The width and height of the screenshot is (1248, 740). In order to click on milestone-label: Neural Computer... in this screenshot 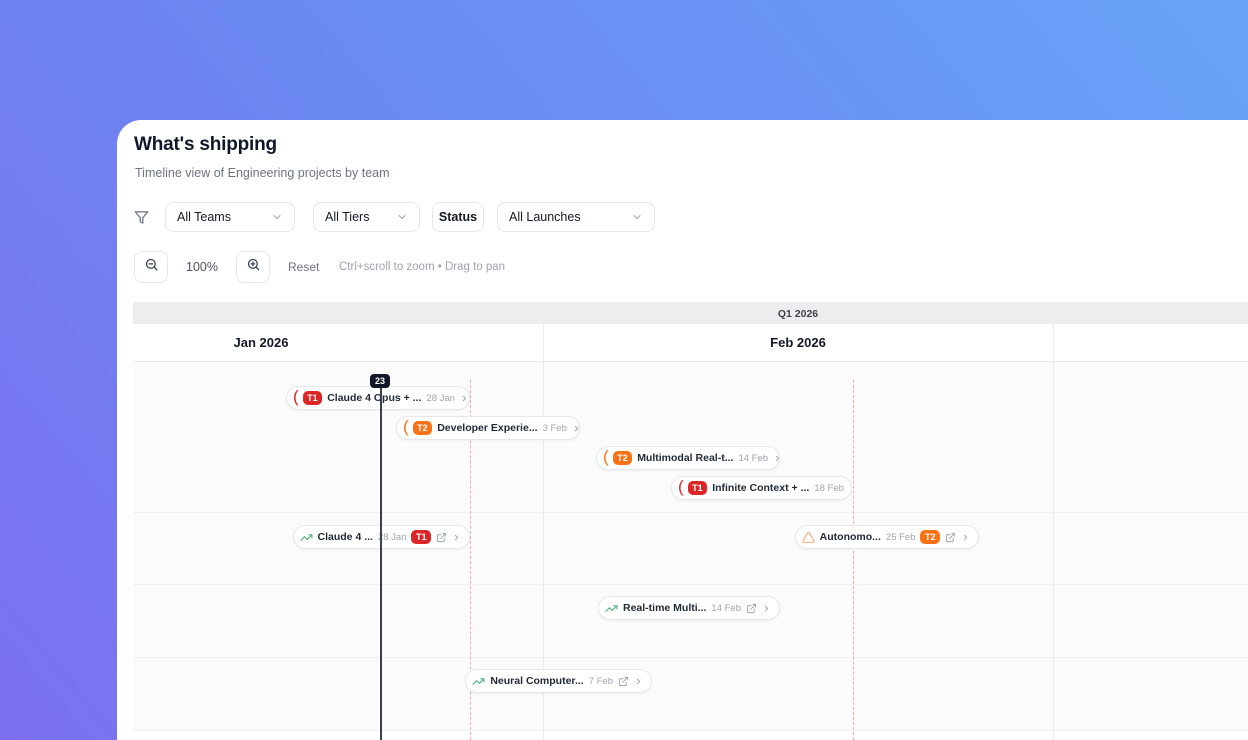, I will do `click(537, 681)`.